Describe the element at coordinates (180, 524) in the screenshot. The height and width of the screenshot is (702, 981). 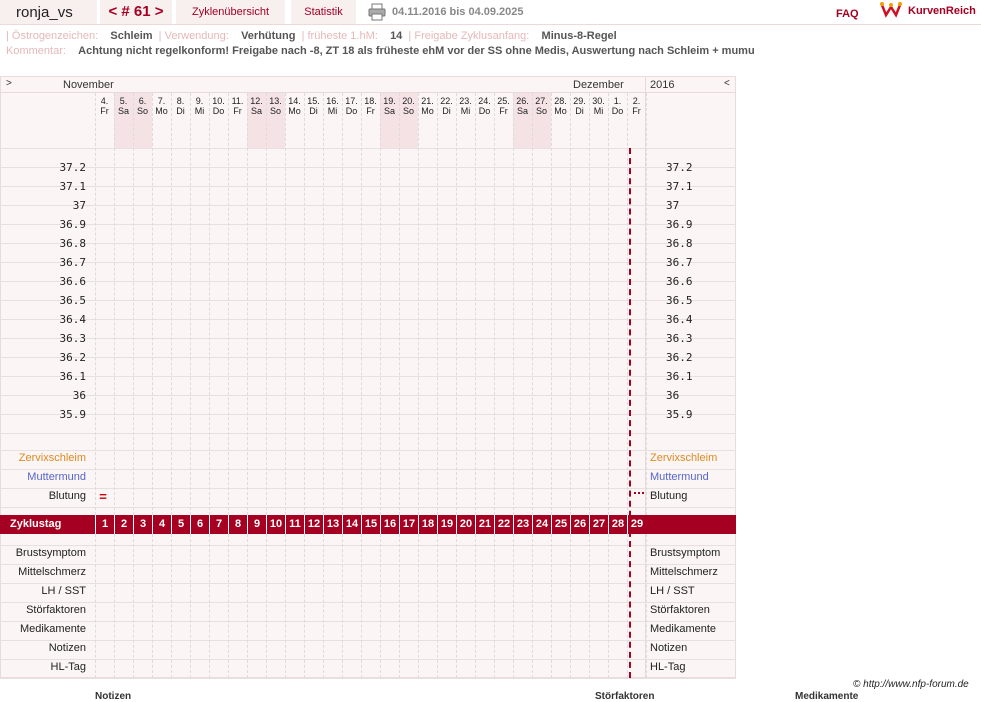
I see `cycle-day-number: 5` at that location.